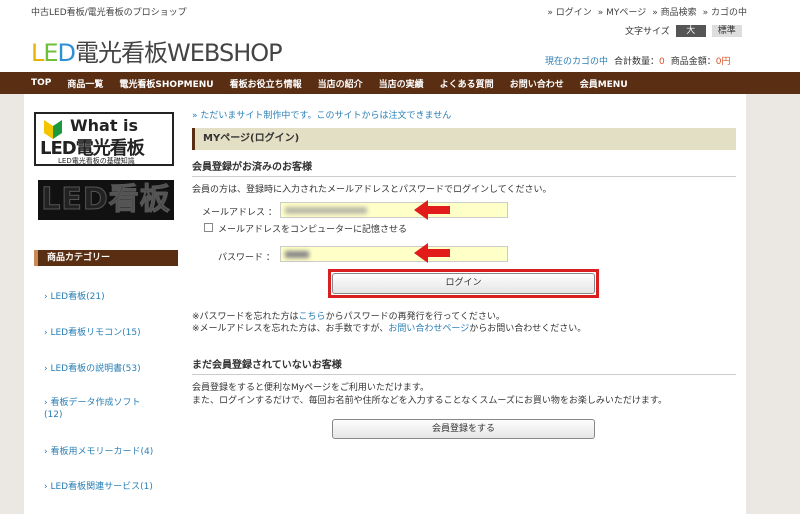 The height and width of the screenshot is (514, 800). What do you see at coordinates (246, 258) in the screenshot?
I see `password-label: パスワード ：` at bounding box center [246, 258].